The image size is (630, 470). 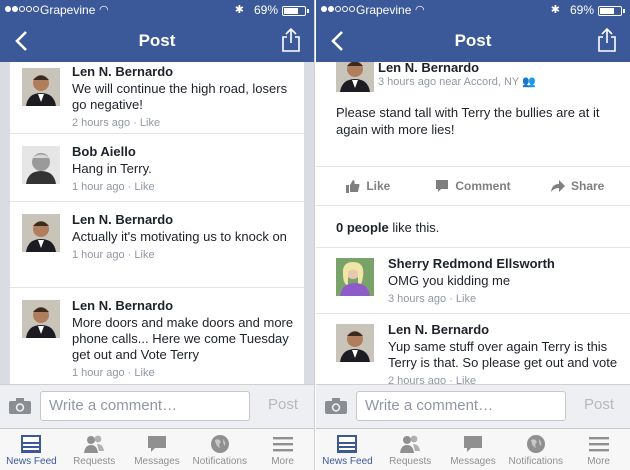 What do you see at coordinates (505, 264) in the screenshot?
I see `comment-author: Sherry Redmond Ellsworth` at bounding box center [505, 264].